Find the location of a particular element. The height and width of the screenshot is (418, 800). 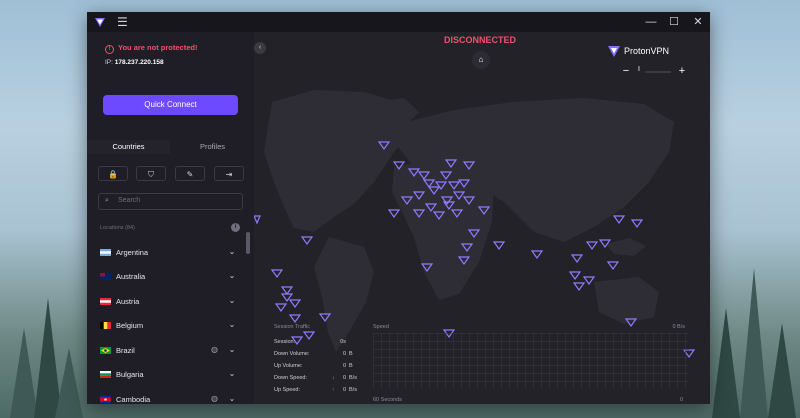

ip-value: 178.237.220.158 is located at coordinates (139, 62).